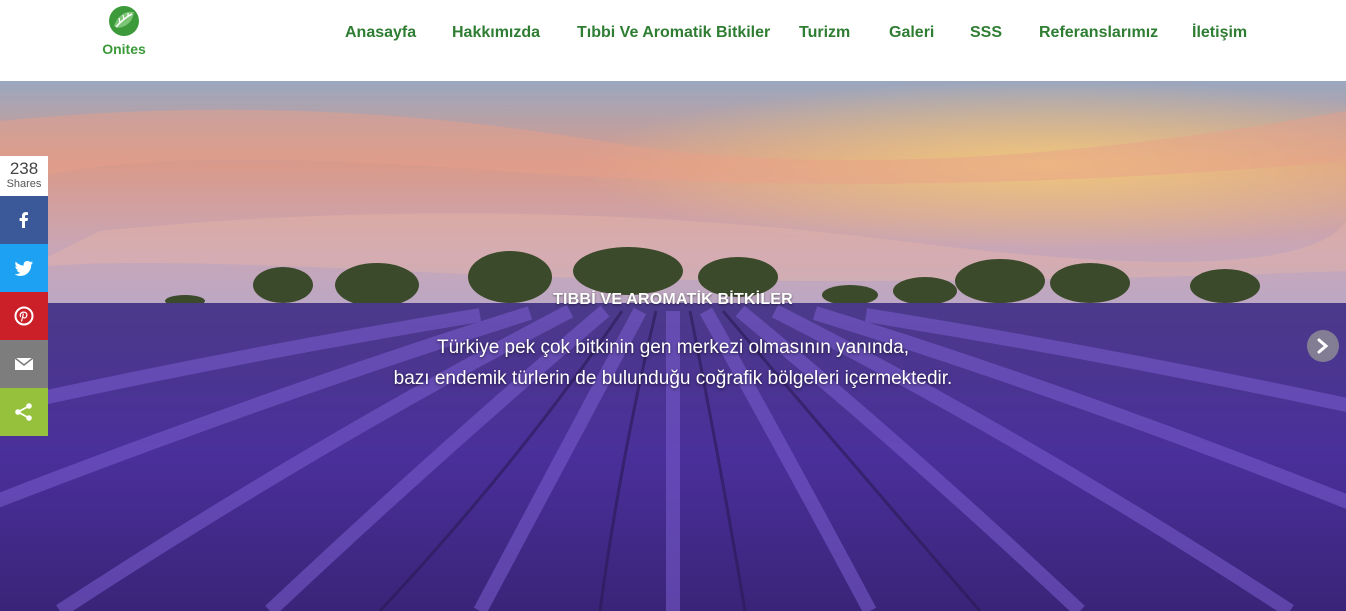 The width and height of the screenshot is (1346, 611). I want to click on more-share-button, so click(24, 412).